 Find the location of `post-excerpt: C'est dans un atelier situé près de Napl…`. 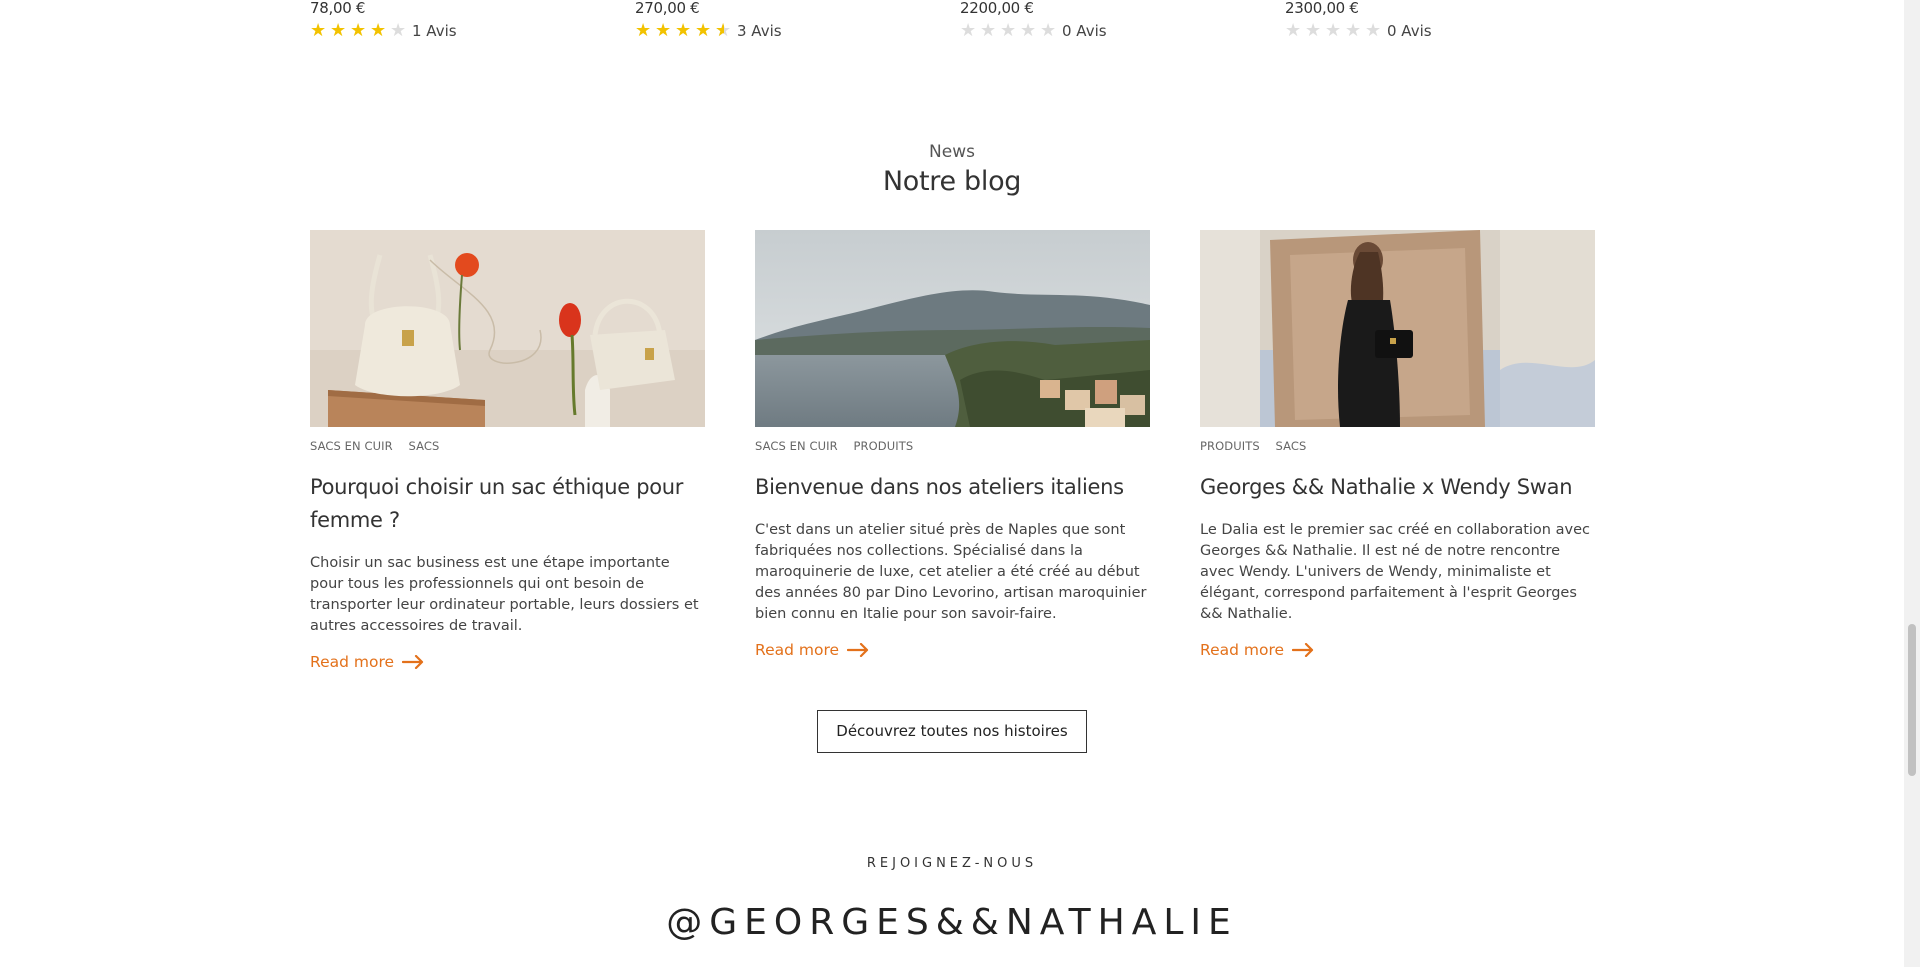

post-excerpt: C'est dans un atelier situé près de Napl… is located at coordinates (951, 572).